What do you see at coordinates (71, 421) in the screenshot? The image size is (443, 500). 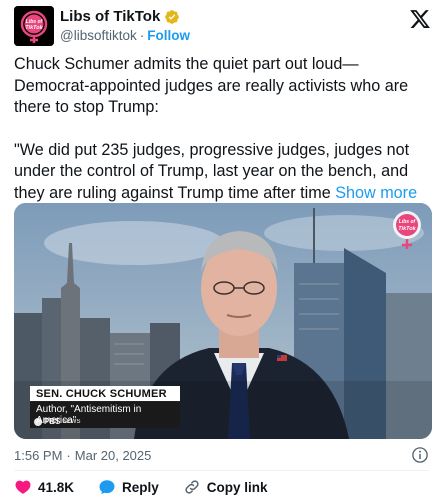 I see `pbs-news-label: NEWS` at bounding box center [71, 421].